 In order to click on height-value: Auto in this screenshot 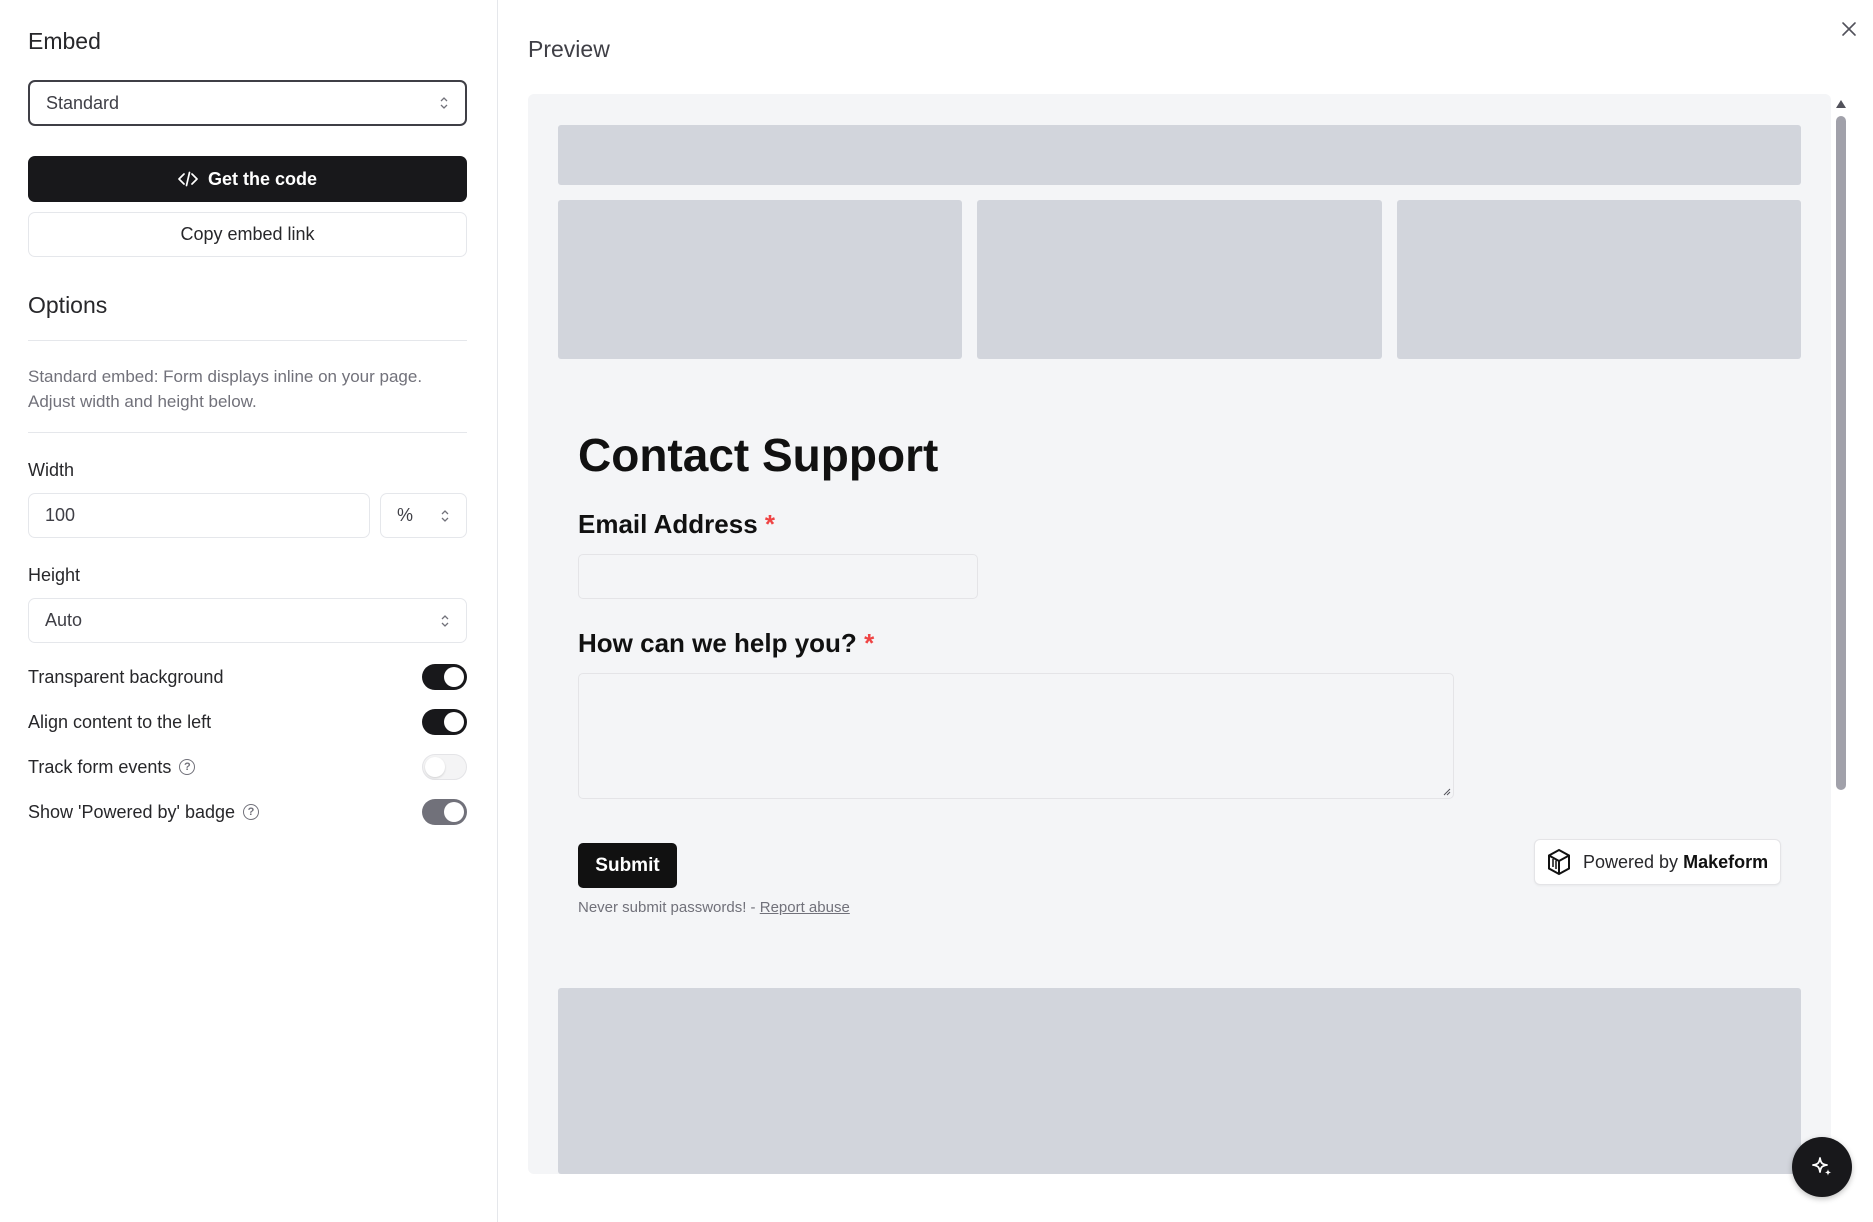, I will do `click(64, 620)`.